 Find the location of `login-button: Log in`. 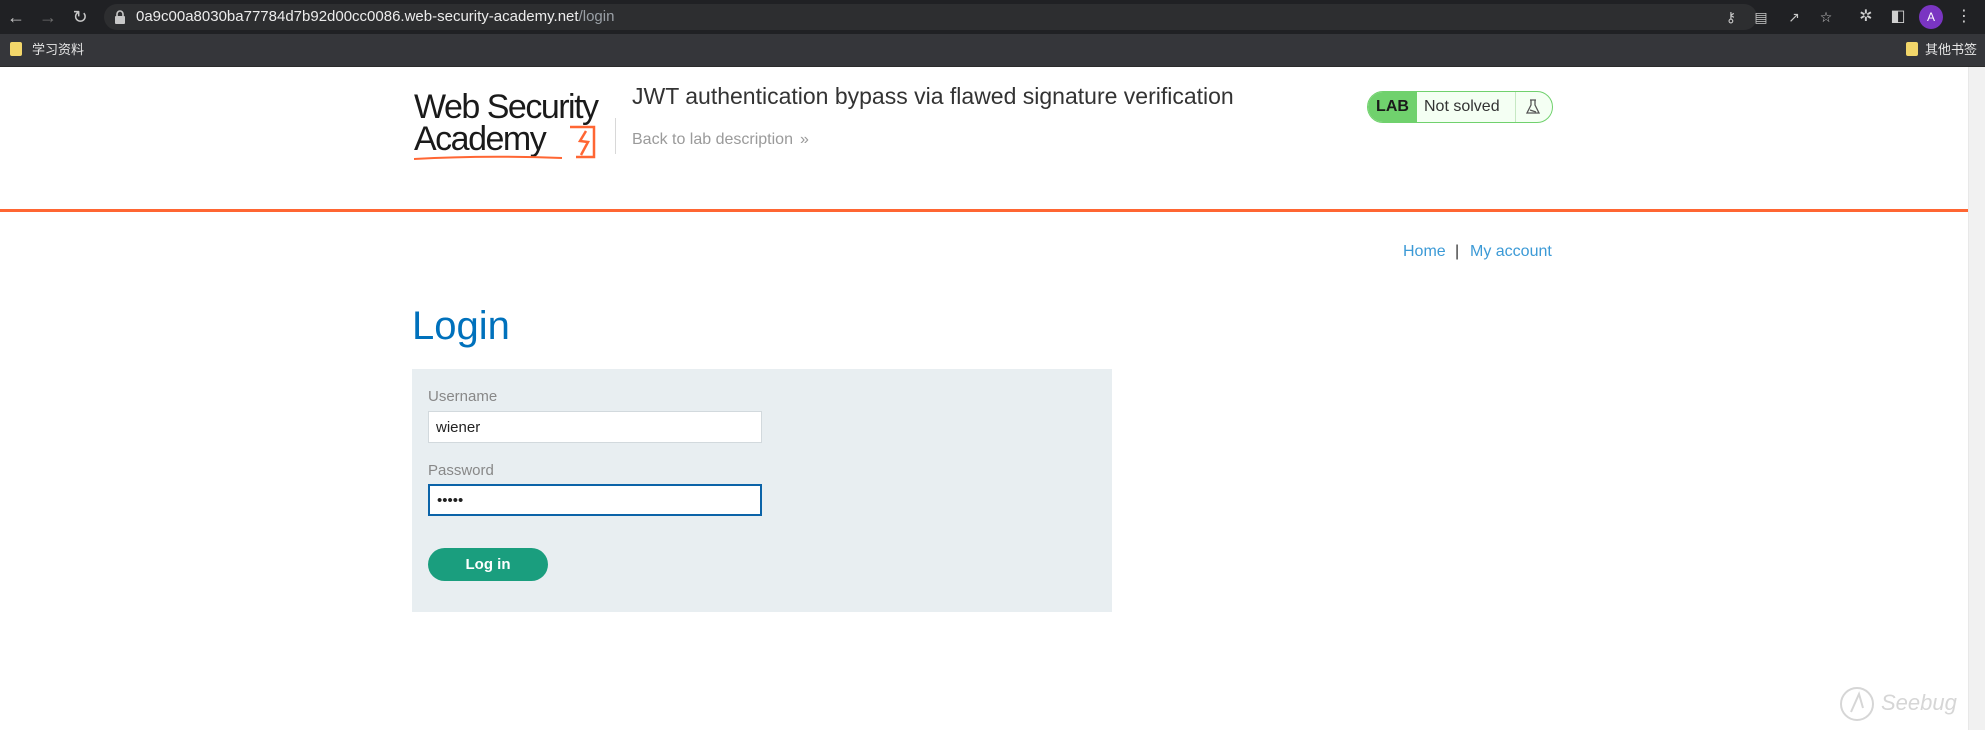

login-button: Log in is located at coordinates (488, 564).